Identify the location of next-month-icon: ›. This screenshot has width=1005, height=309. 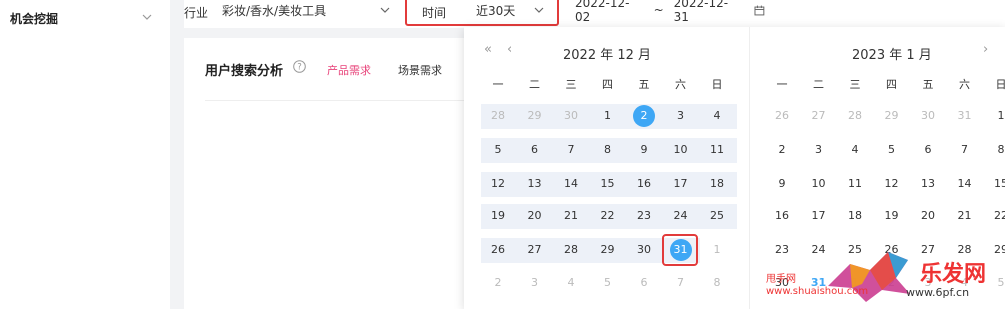
(985, 49).